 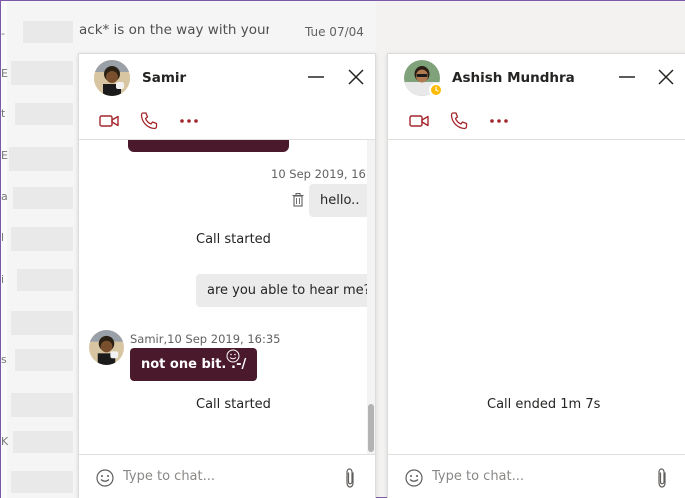 What do you see at coordinates (285, 290) in the screenshot?
I see `message-bubble-outgoing: are you able to hear me?` at bounding box center [285, 290].